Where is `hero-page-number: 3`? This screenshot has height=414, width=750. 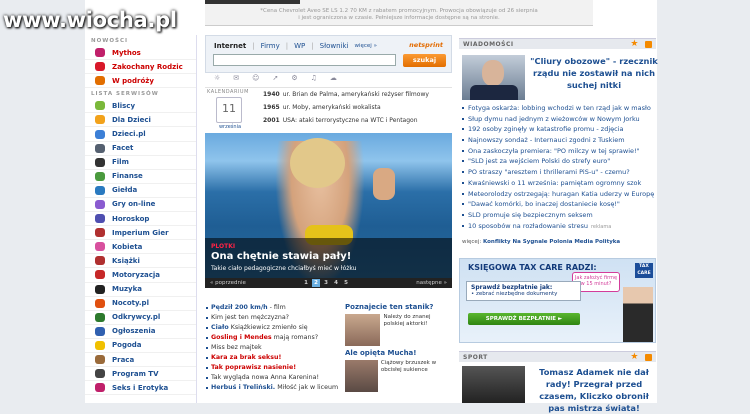
hero-page-number: 3 is located at coordinates (326, 283).